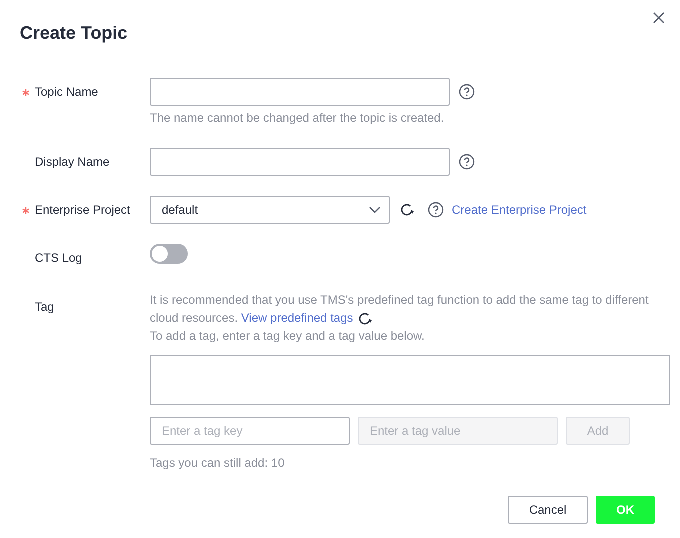 This screenshot has height=538, width=680. What do you see at coordinates (297, 318) in the screenshot?
I see `view-tags-link: View predefined tags` at bounding box center [297, 318].